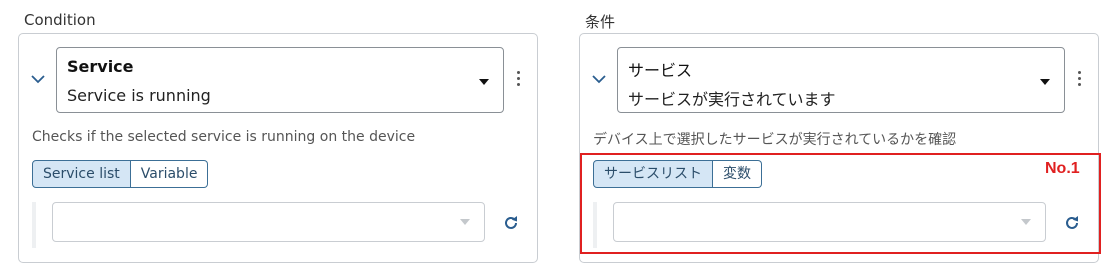  Describe the element at coordinates (775, 140) in the screenshot. I see `condition-description: デバイス上で選択したサービスが実行されているかを確認` at that location.